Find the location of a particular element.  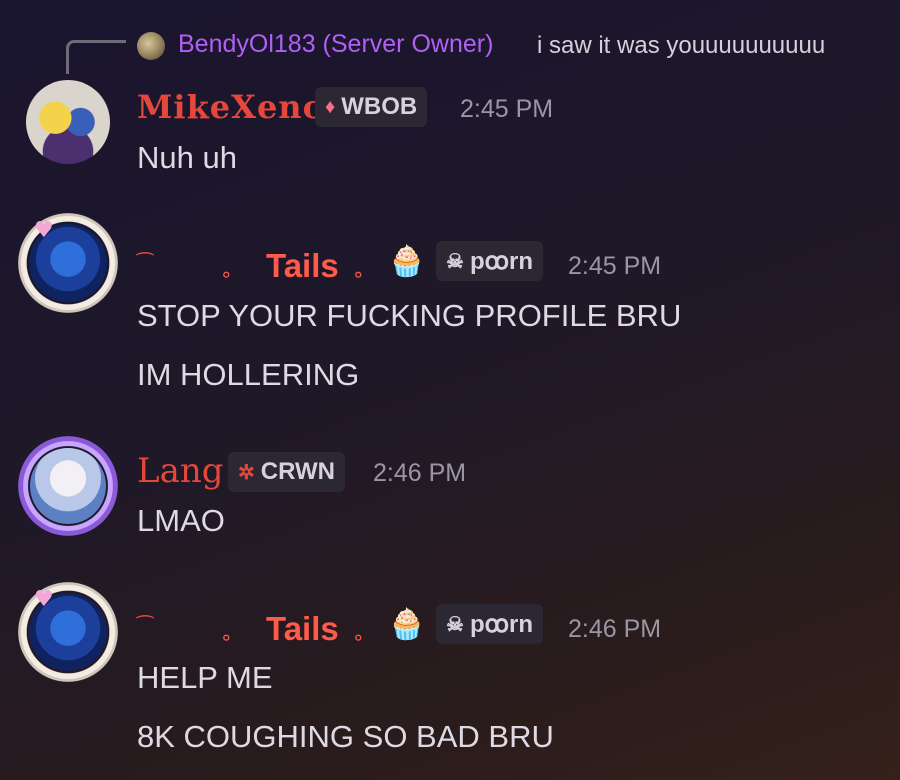

reply-connector is located at coordinates (96, 57).